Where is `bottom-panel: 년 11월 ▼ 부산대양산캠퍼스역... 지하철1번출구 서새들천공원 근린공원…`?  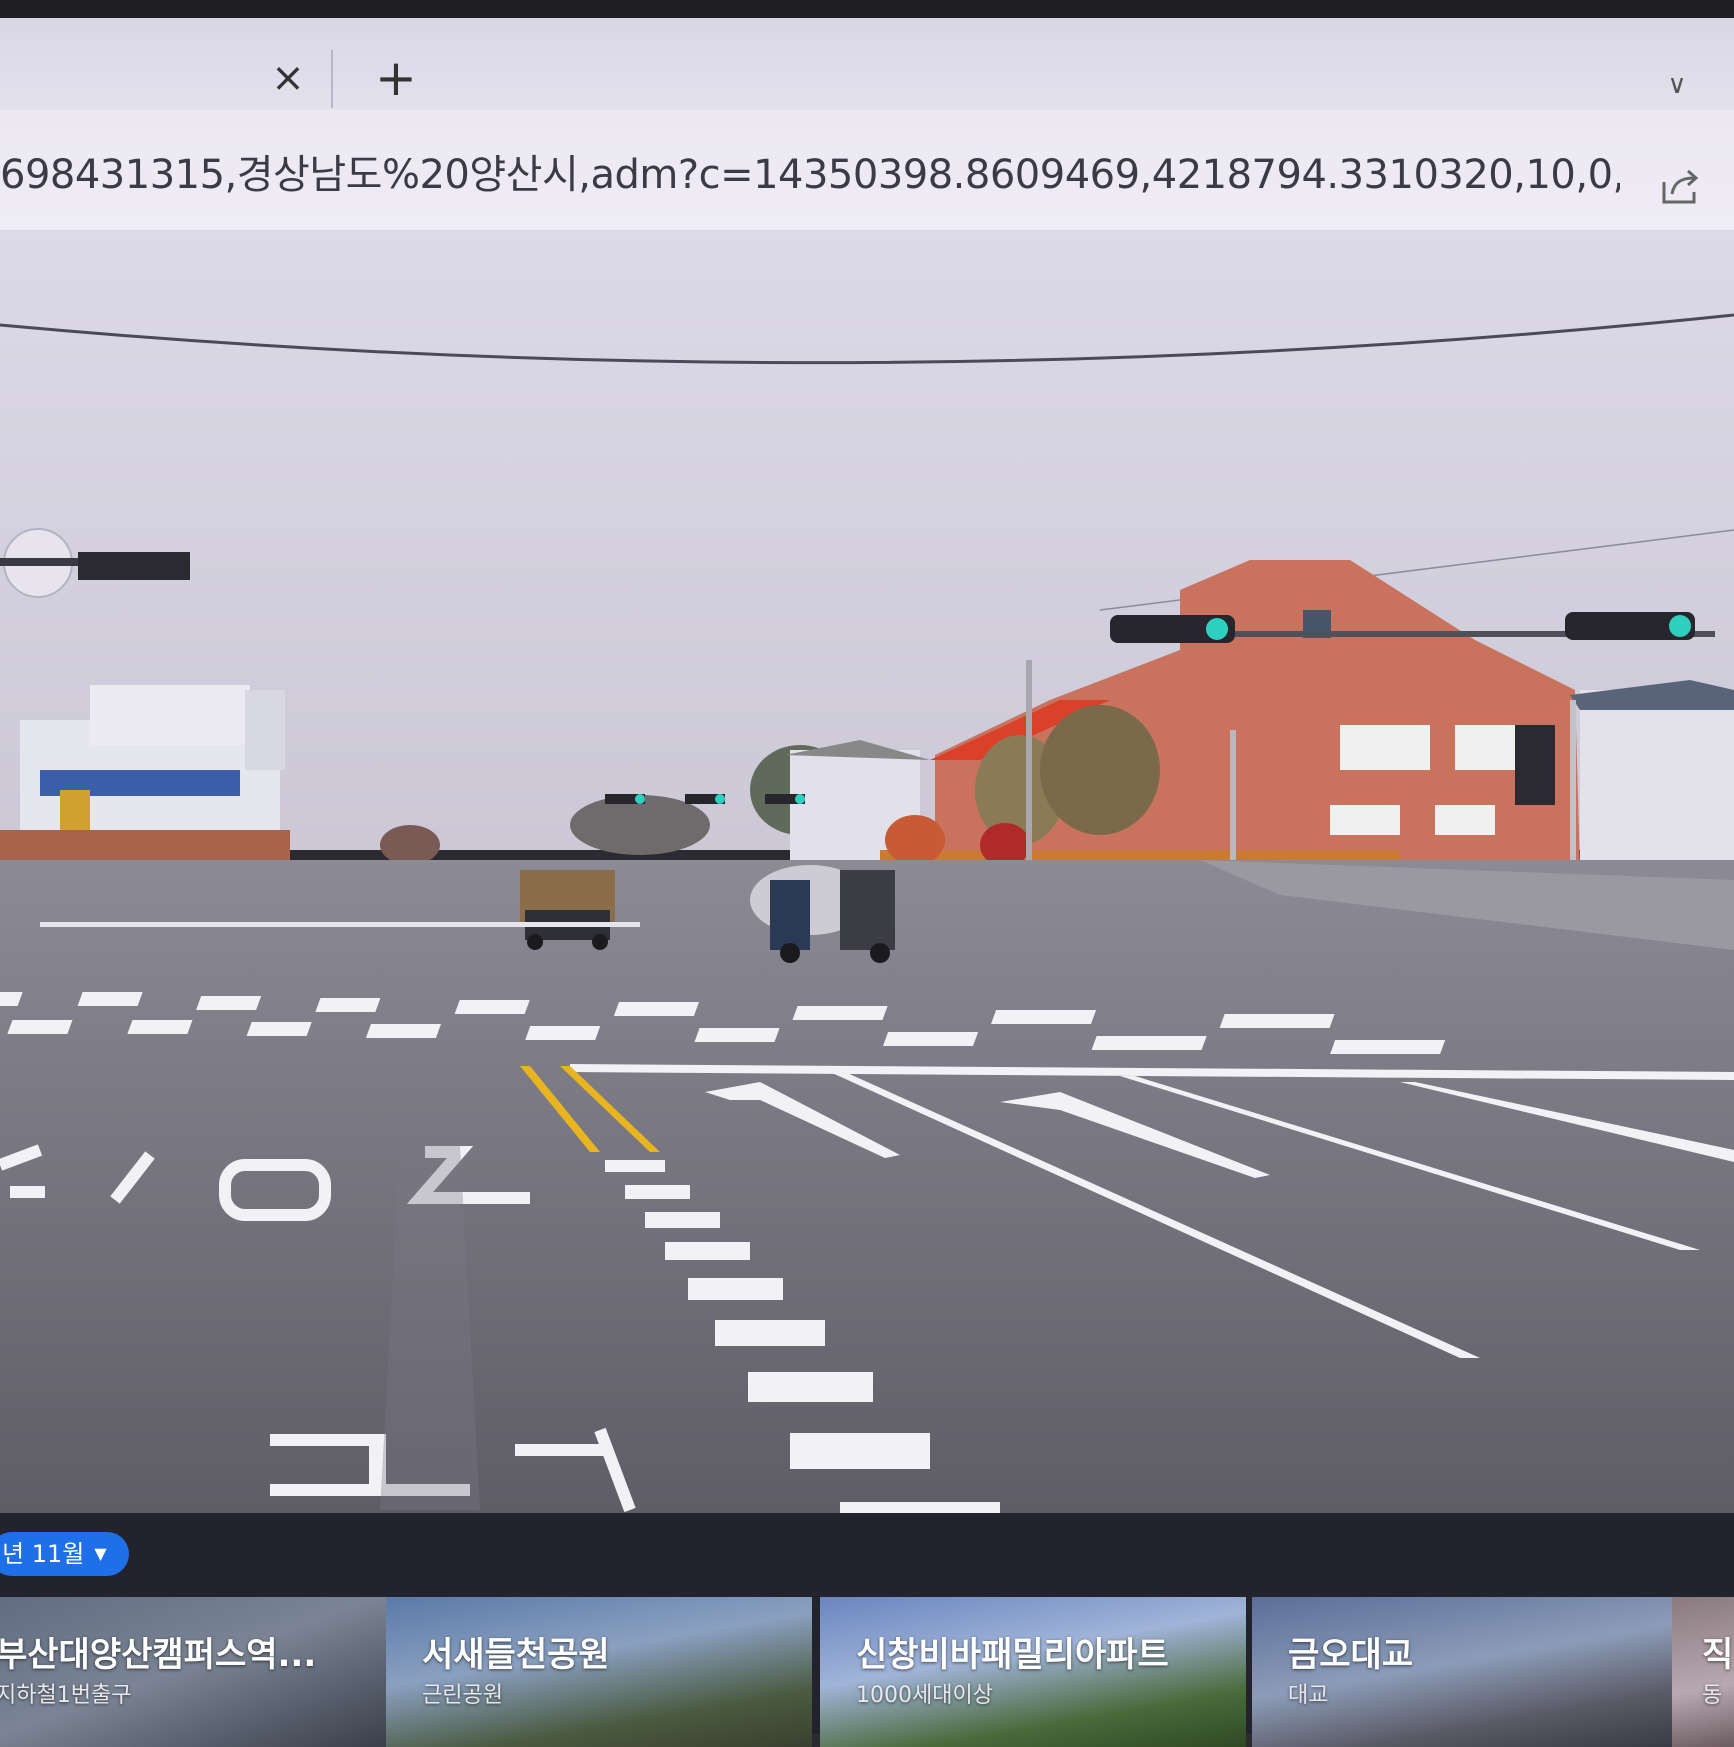 bottom-panel: 년 11월 ▼ 부산대양산캠퍼스역... 지하철1번출구 서새들천공원 근린공원… is located at coordinates (867, 1630).